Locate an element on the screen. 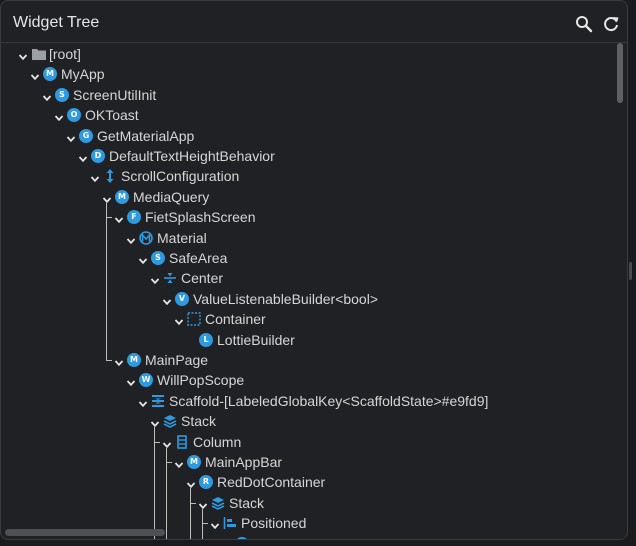 The image size is (636, 546). tree-node: S ScreenUtilInit is located at coordinates (306, 95).